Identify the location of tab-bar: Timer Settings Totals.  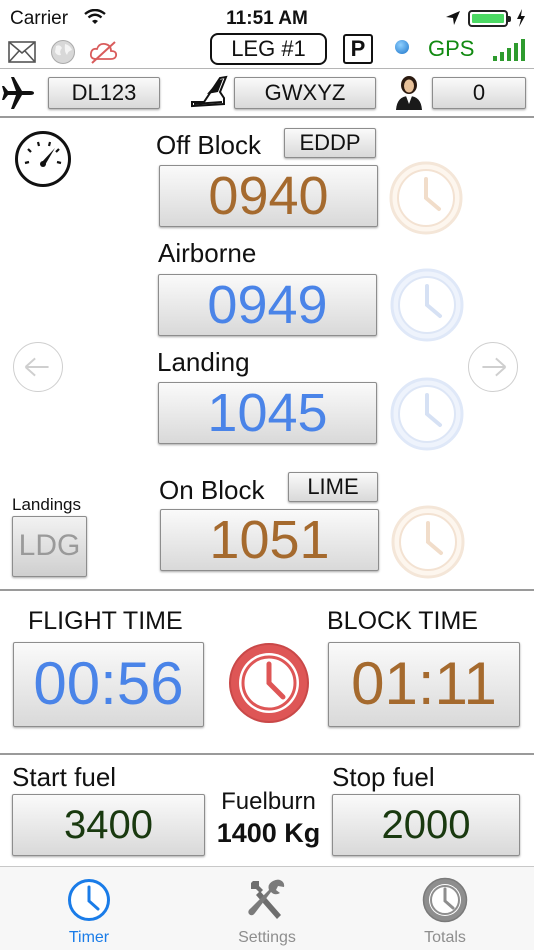
(267, 908).